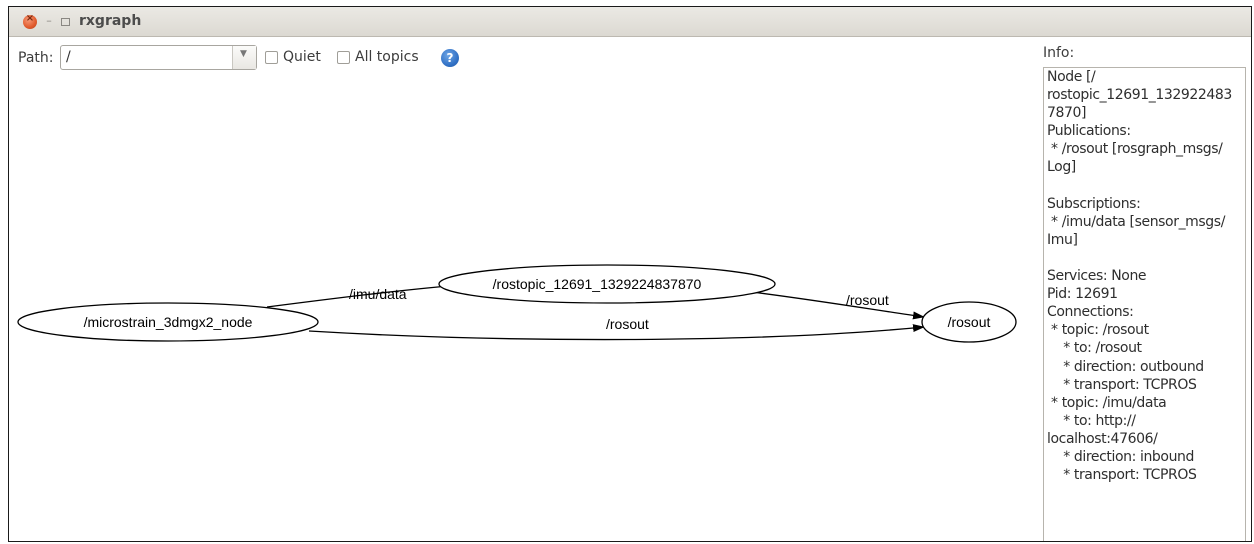 This screenshot has width=1254, height=544. I want to click on info-line: * topic: /rosout, so click(1098, 330).